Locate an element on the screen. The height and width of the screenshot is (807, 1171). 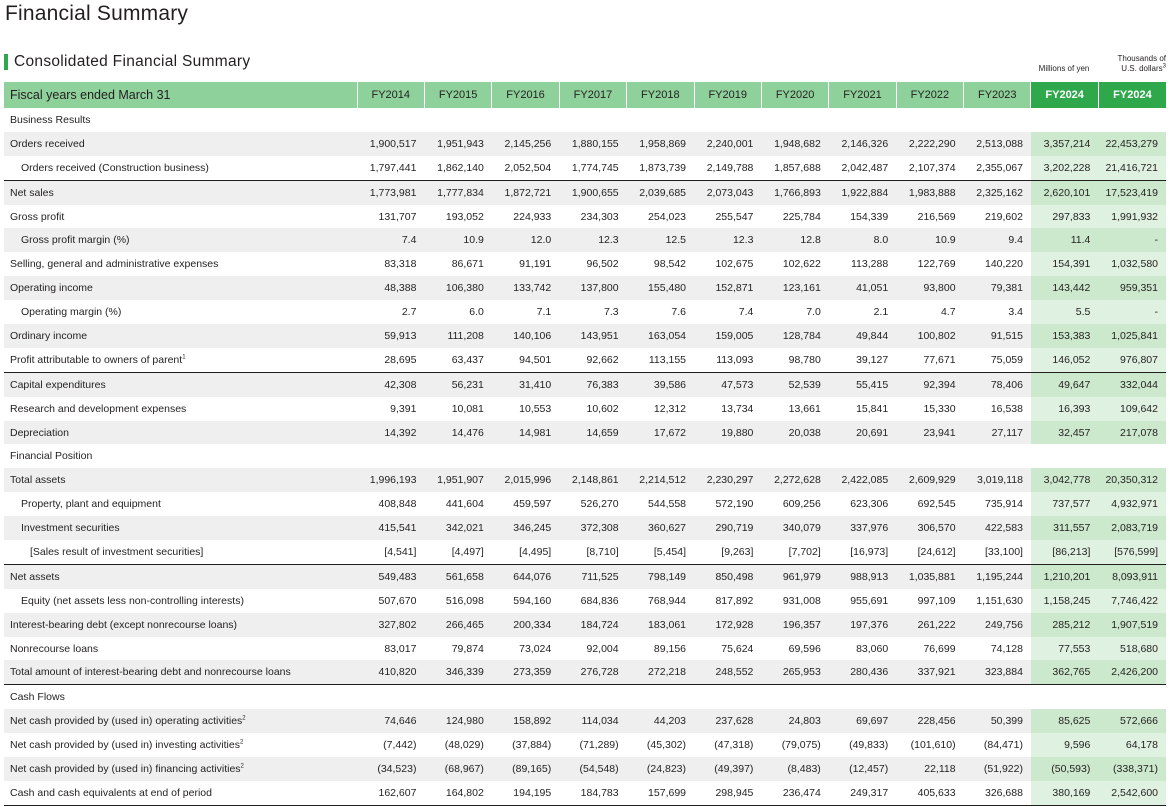
cell-value: 2,149,788 is located at coordinates (730, 167).